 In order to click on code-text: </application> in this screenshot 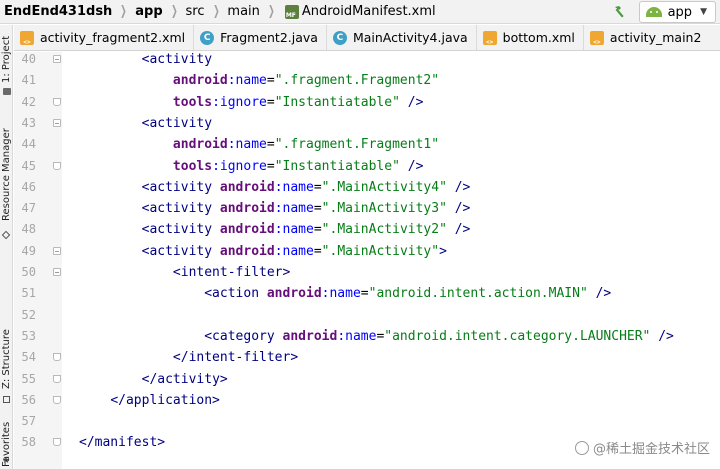, I will do `click(149, 400)`.